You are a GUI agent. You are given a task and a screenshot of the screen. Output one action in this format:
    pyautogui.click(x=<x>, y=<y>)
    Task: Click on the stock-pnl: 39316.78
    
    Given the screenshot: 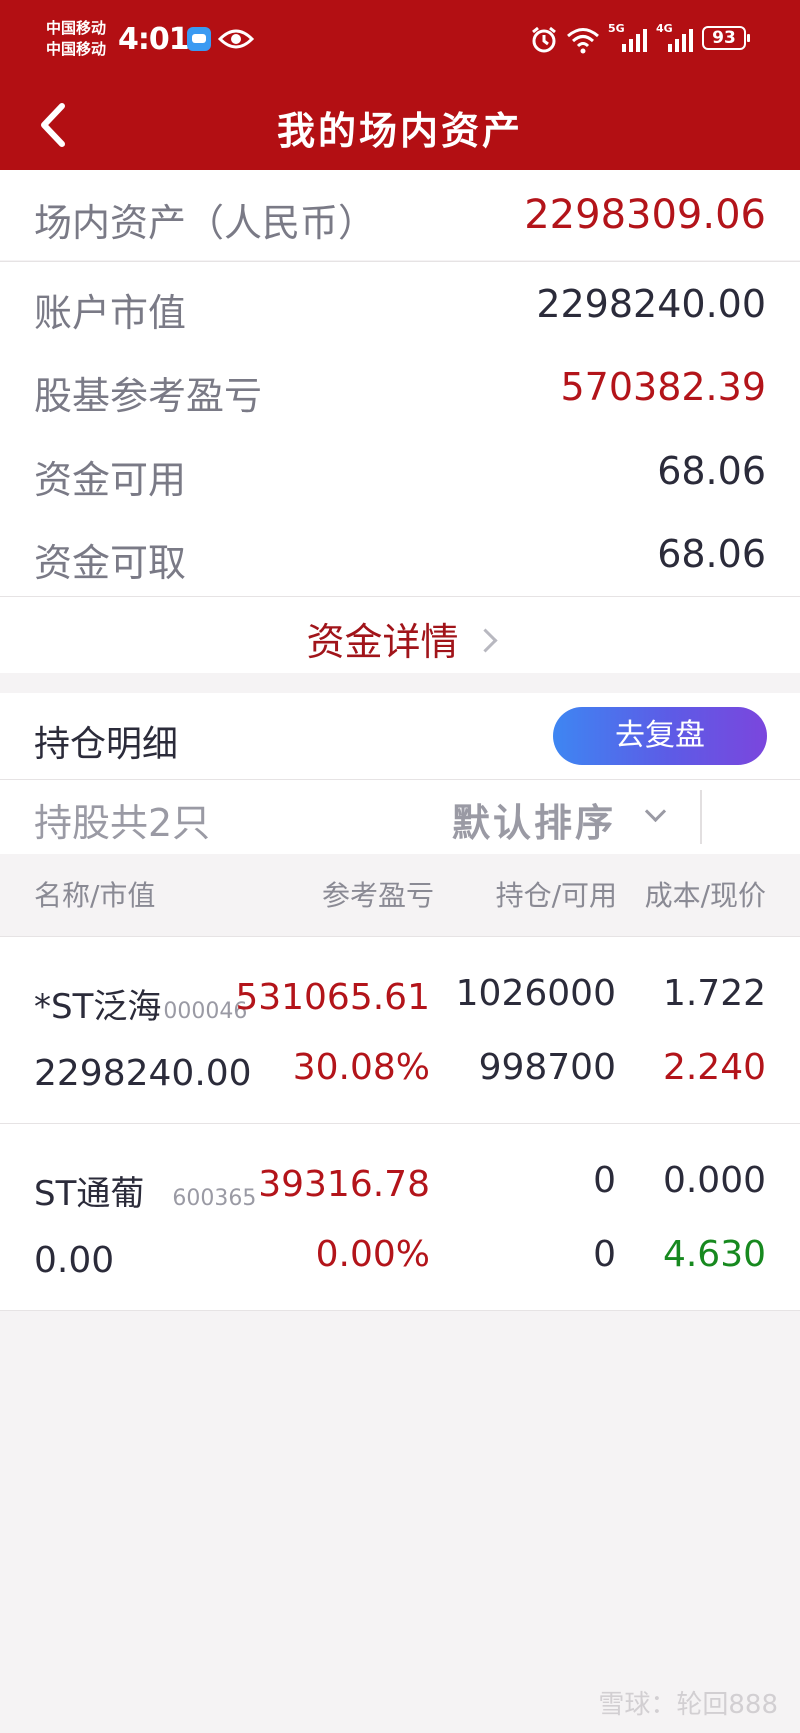 What is the action you would take?
    pyautogui.click(x=344, y=1184)
    